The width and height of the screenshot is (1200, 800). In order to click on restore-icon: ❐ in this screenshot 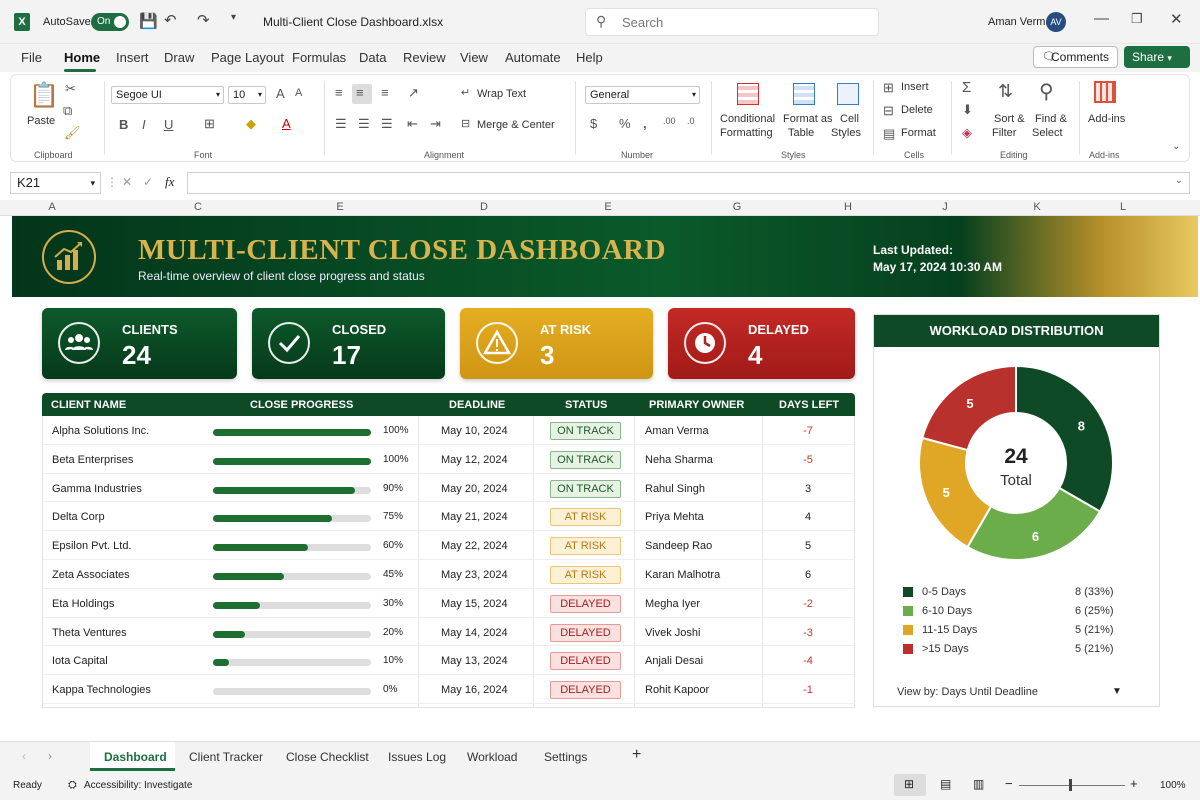, I will do `click(1137, 19)`.